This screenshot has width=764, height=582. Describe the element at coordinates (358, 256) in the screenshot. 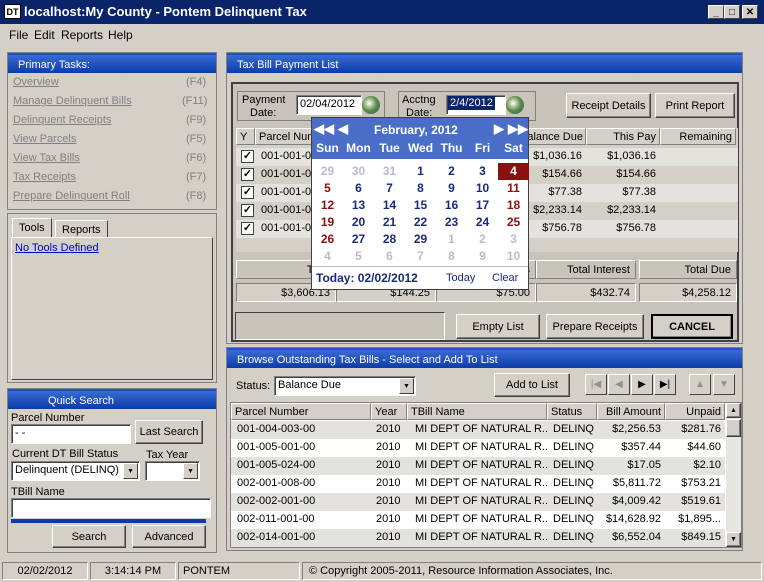

I see `calendar-day: 5` at that location.